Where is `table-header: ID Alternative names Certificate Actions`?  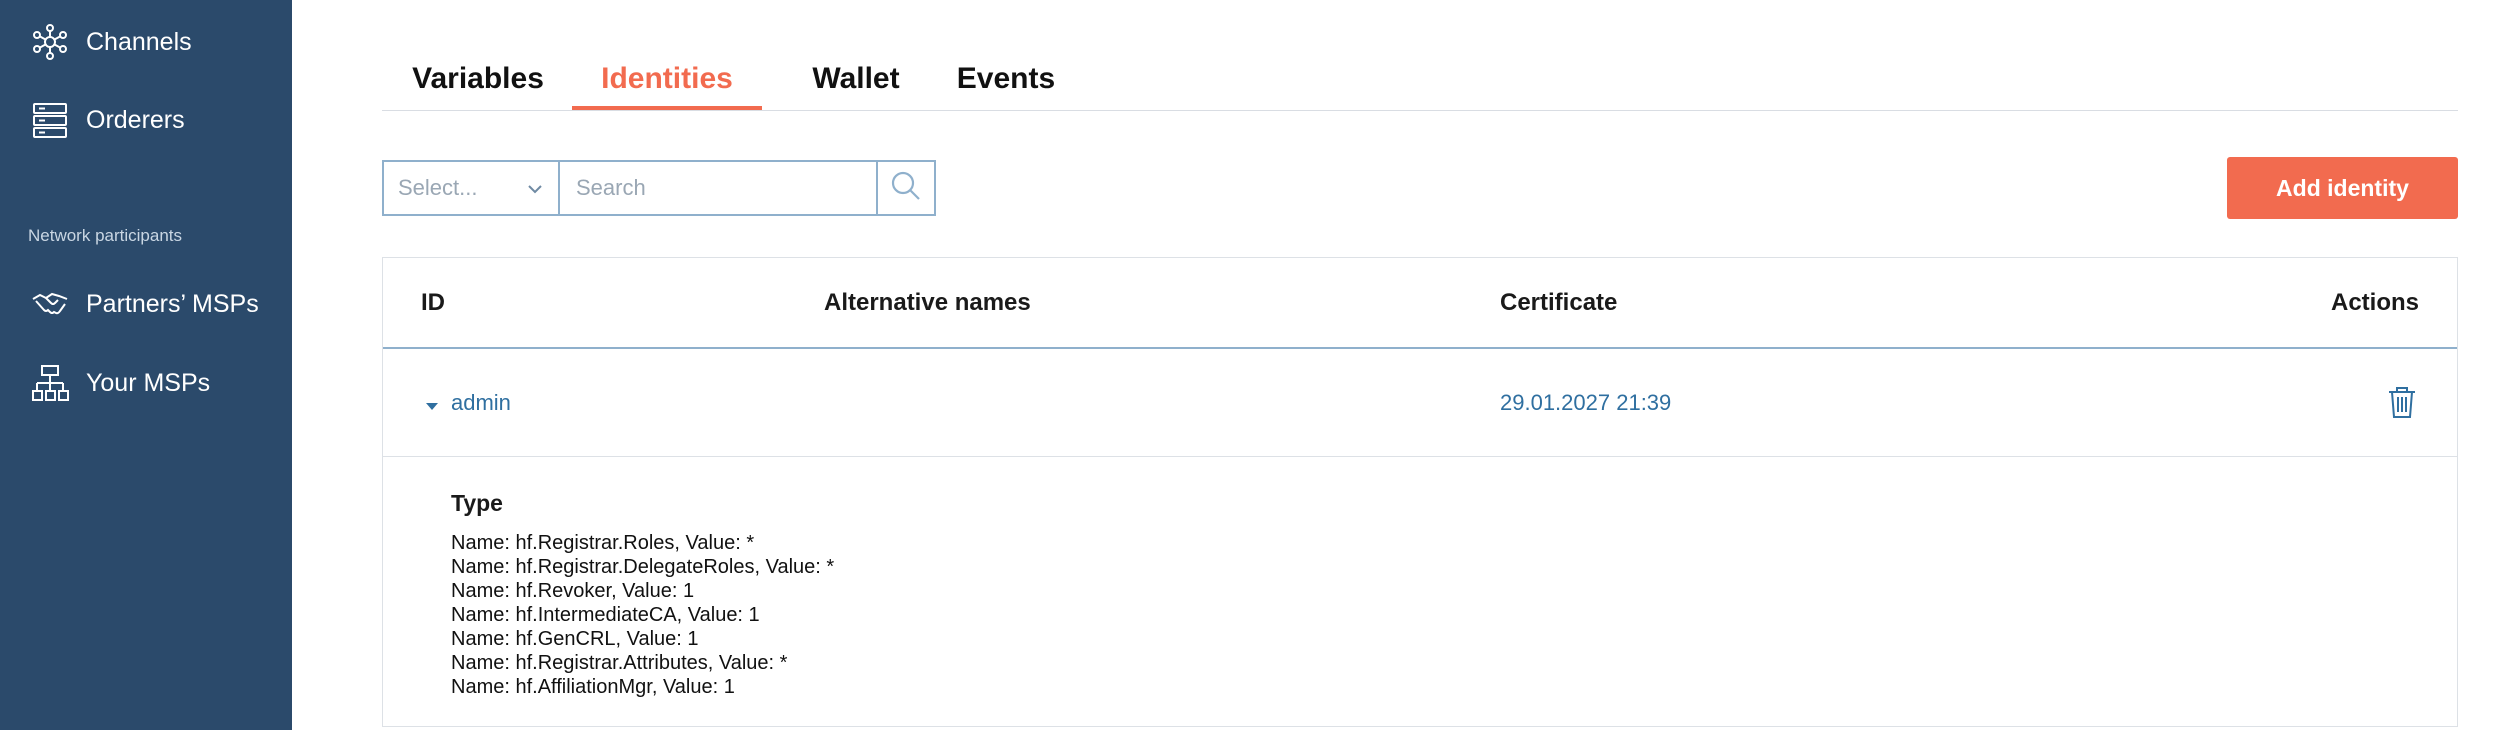 table-header: ID Alternative names Certificate Actions is located at coordinates (1420, 303).